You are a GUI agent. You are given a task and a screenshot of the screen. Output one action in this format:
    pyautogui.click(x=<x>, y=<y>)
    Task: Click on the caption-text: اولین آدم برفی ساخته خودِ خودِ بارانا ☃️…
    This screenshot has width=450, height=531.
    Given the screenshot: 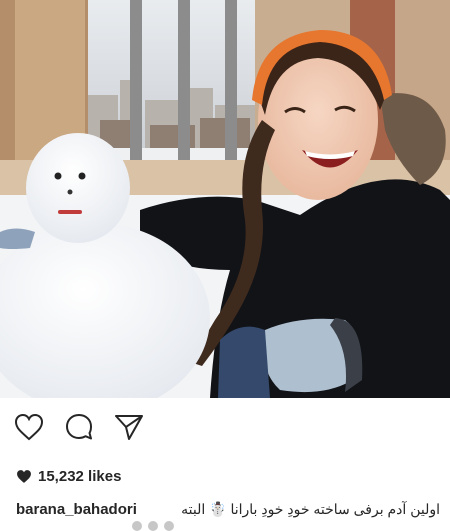 What is the action you would take?
    pyautogui.click(x=310, y=508)
    